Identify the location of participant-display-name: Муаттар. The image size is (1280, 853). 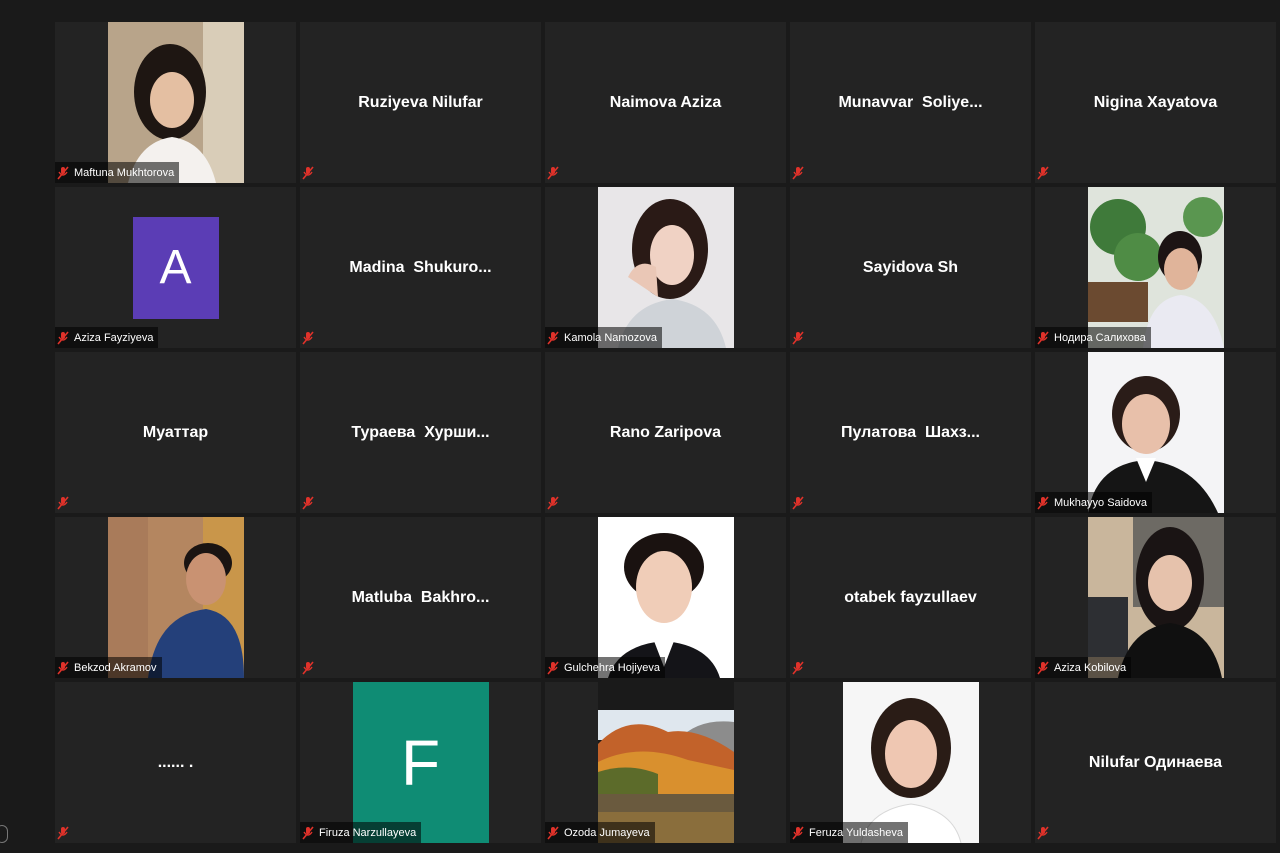
(175, 432).